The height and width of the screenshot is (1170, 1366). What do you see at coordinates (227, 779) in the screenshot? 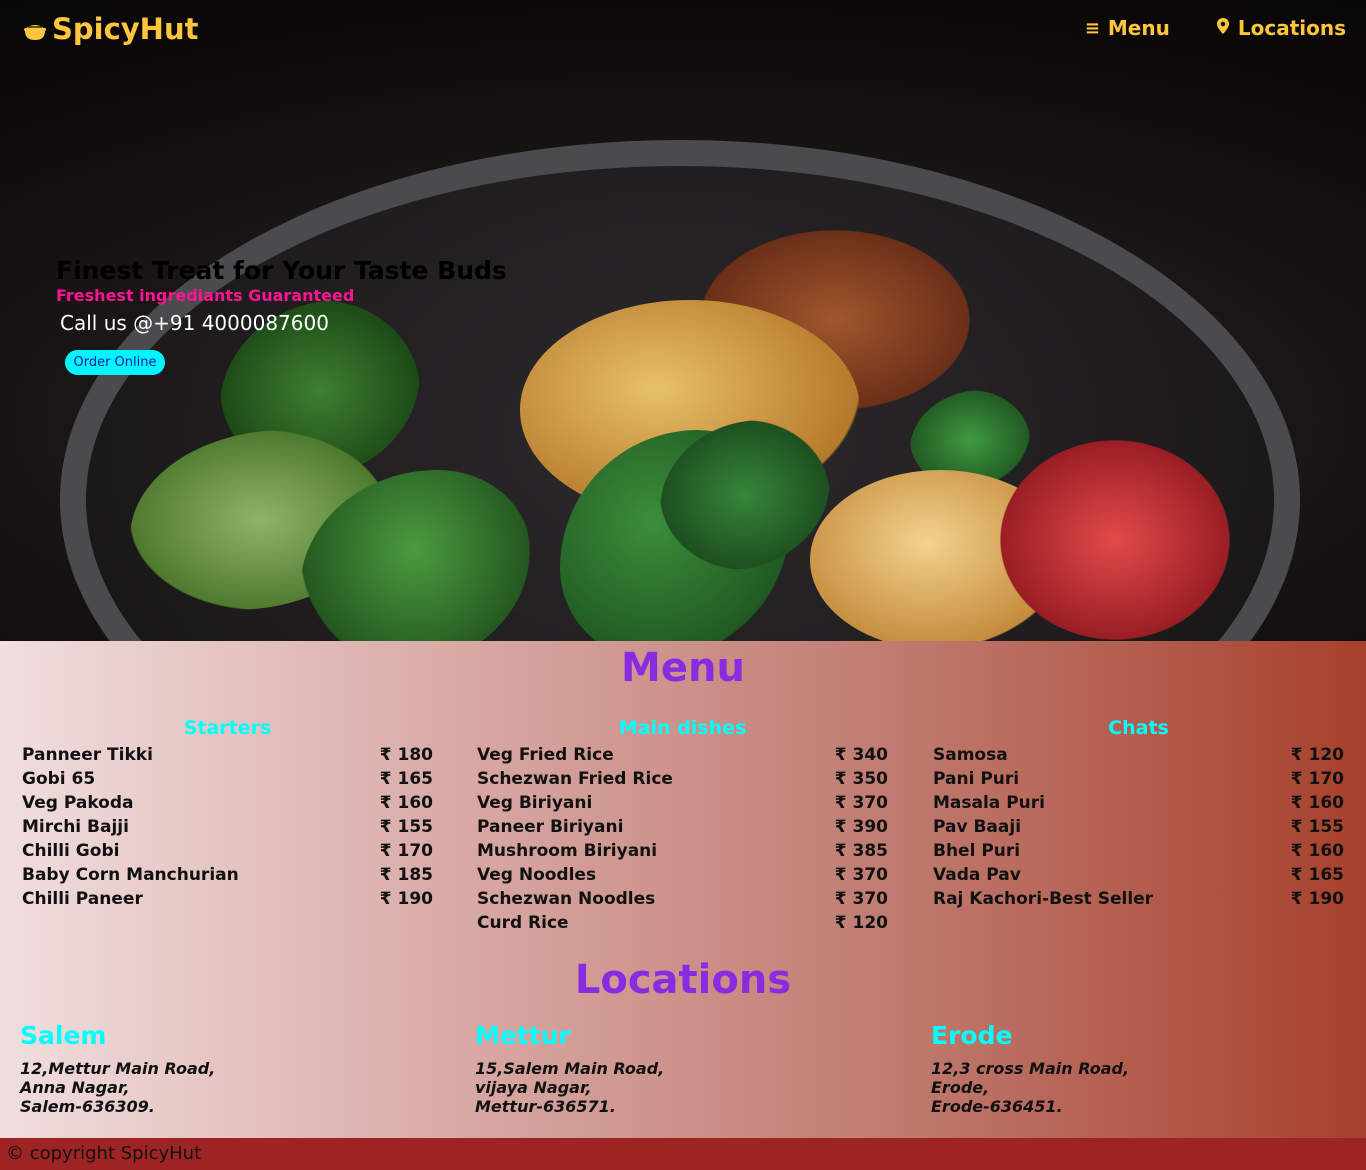
I see `menu-item: Gobi 65 ₹ 165` at bounding box center [227, 779].